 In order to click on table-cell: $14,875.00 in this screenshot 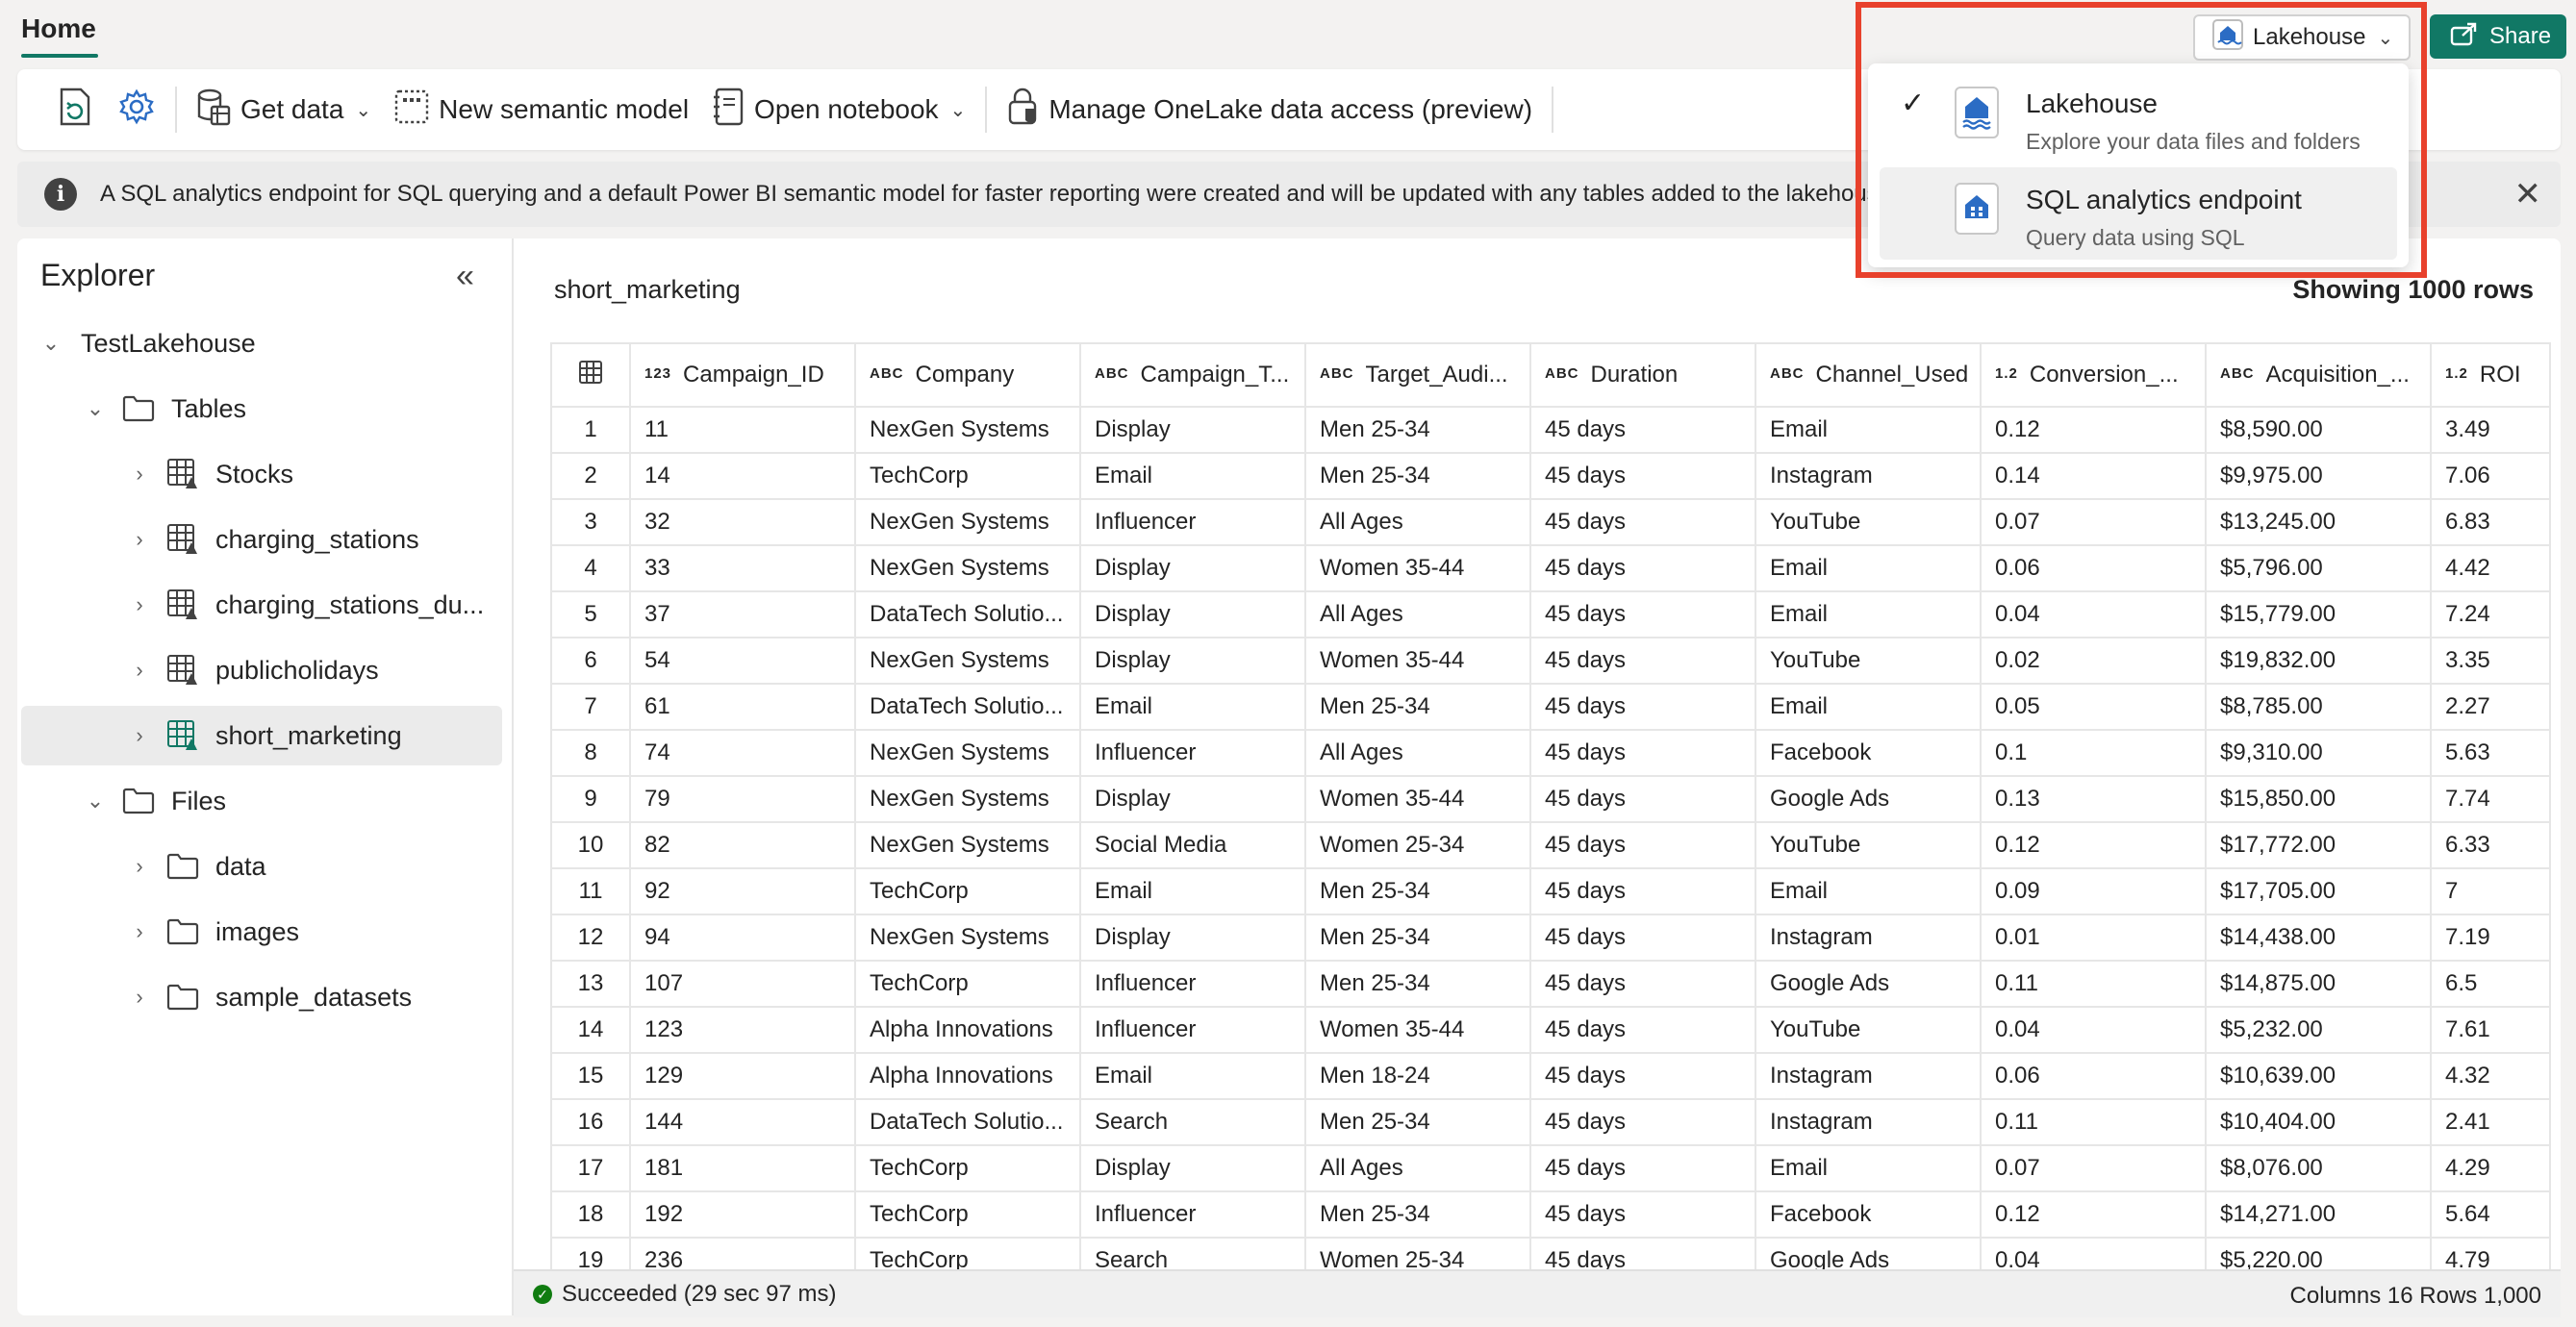, I will do `click(2318, 984)`.